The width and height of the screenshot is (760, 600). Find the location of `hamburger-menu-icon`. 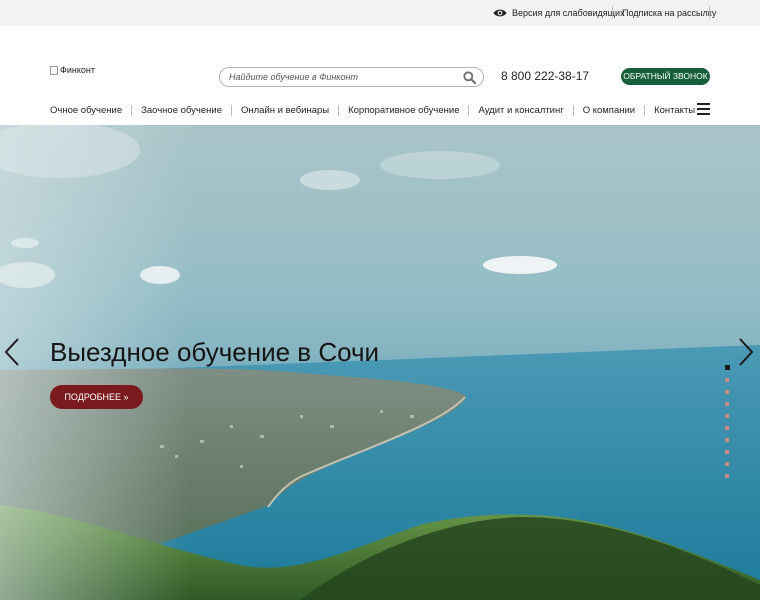

hamburger-menu-icon is located at coordinates (703, 109).